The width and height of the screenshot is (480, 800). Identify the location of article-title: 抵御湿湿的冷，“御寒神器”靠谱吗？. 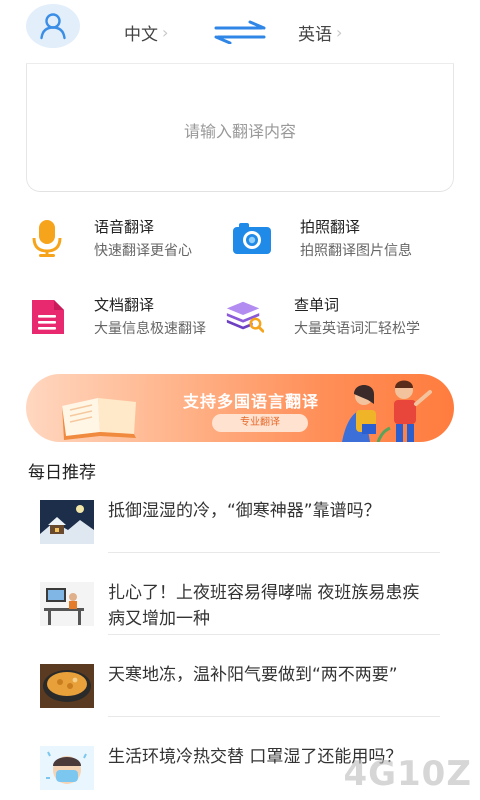
(244, 511).